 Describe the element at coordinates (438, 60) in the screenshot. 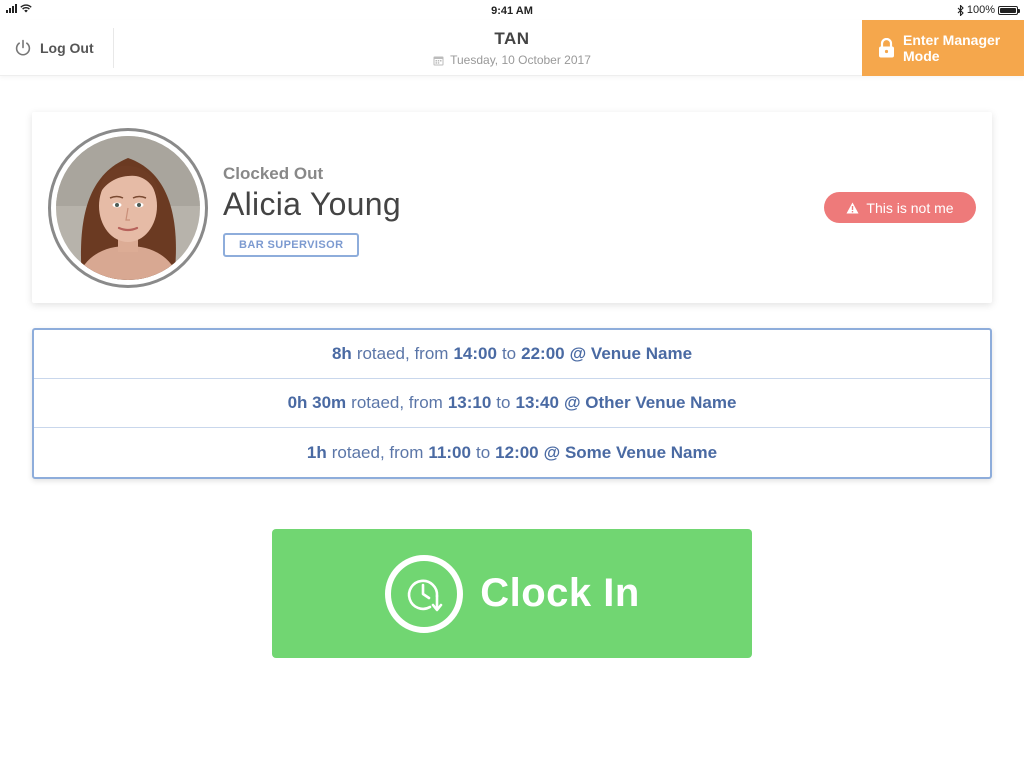

I see `calendar-icon` at that location.